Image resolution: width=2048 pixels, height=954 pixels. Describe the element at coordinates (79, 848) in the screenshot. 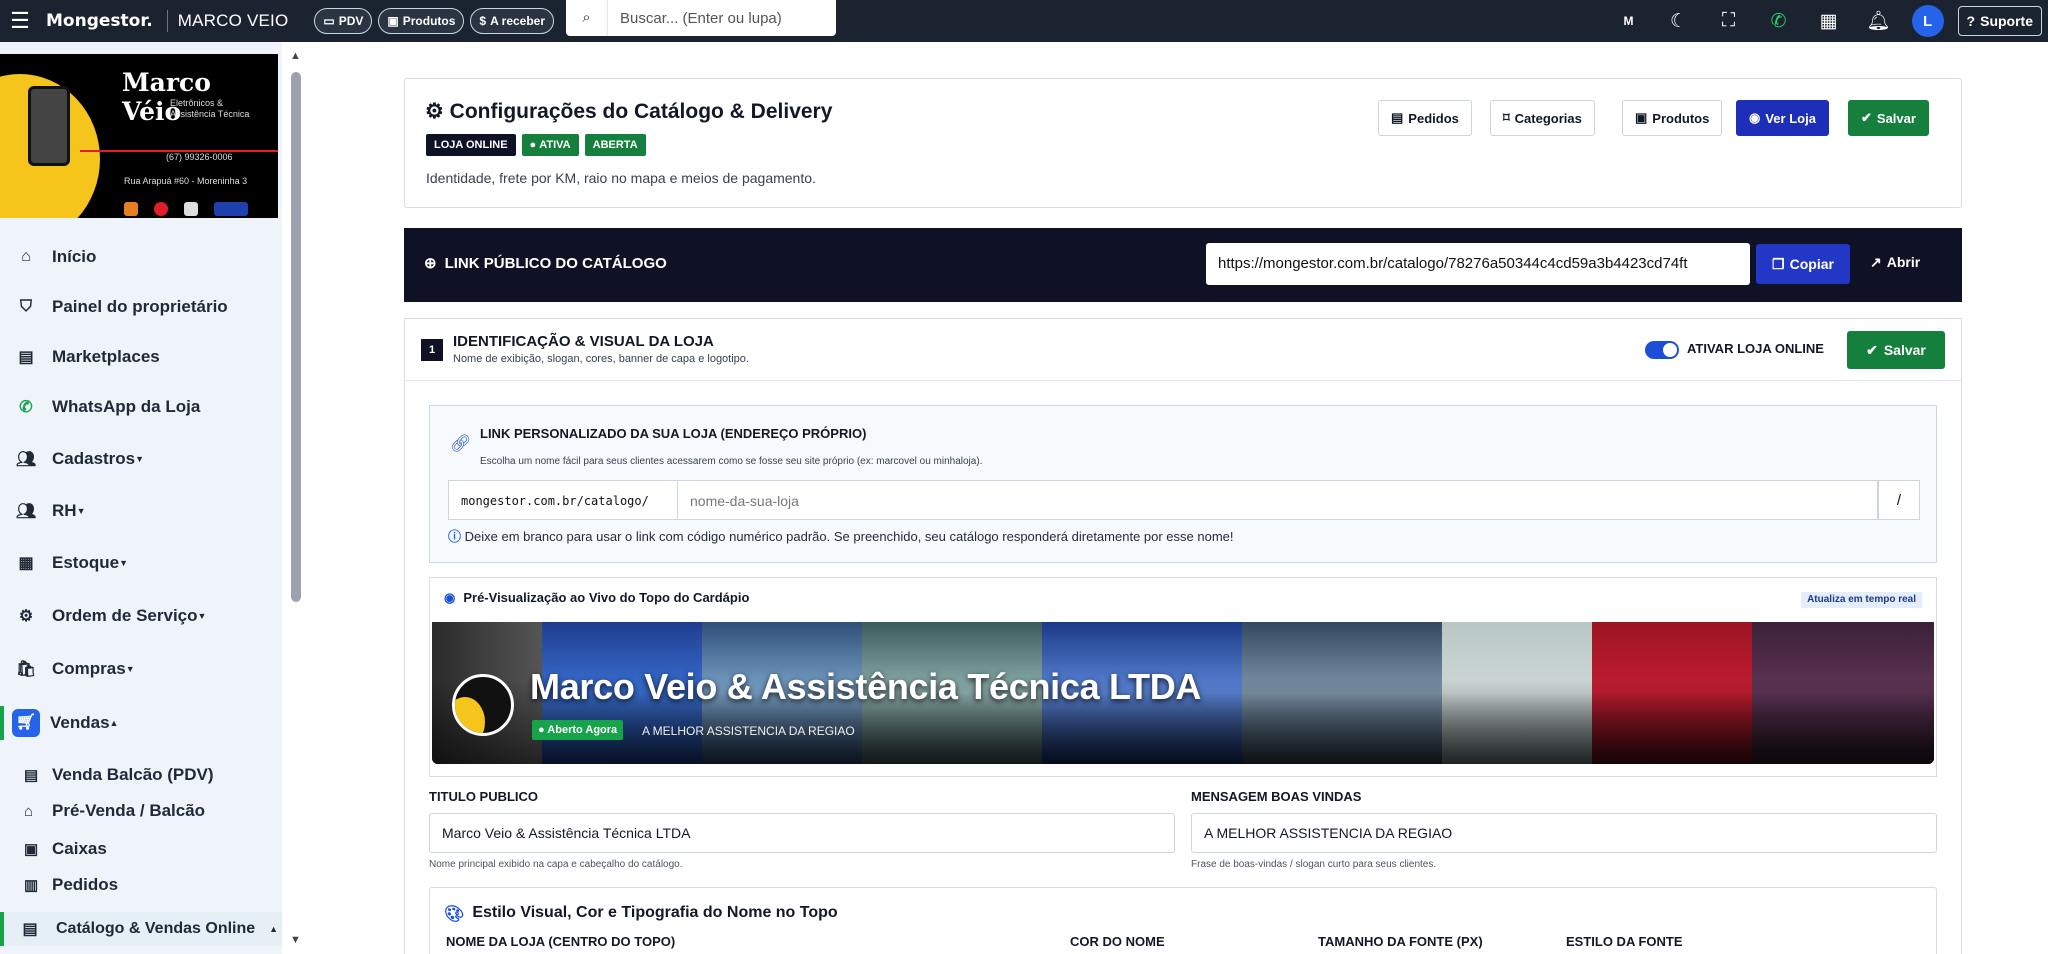

I see `sidebar-subitem-label: Caixas` at that location.